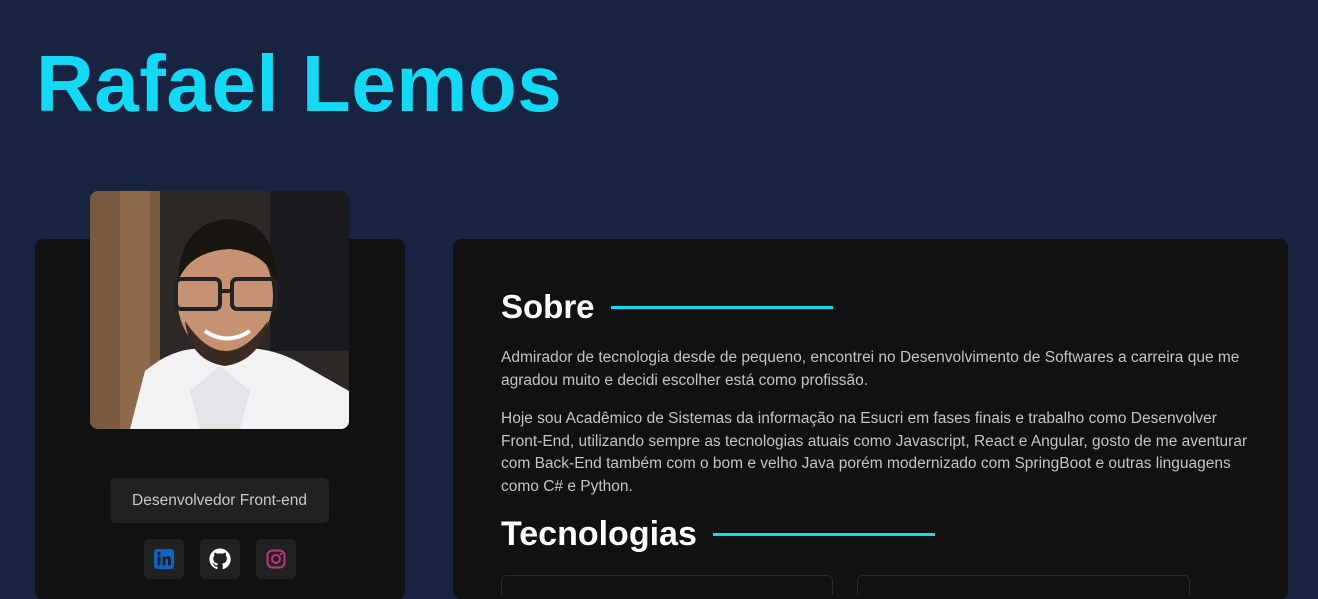 The image size is (1318, 599). Describe the element at coordinates (721, 307) in the screenshot. I see `about-heading-underline` at that location.